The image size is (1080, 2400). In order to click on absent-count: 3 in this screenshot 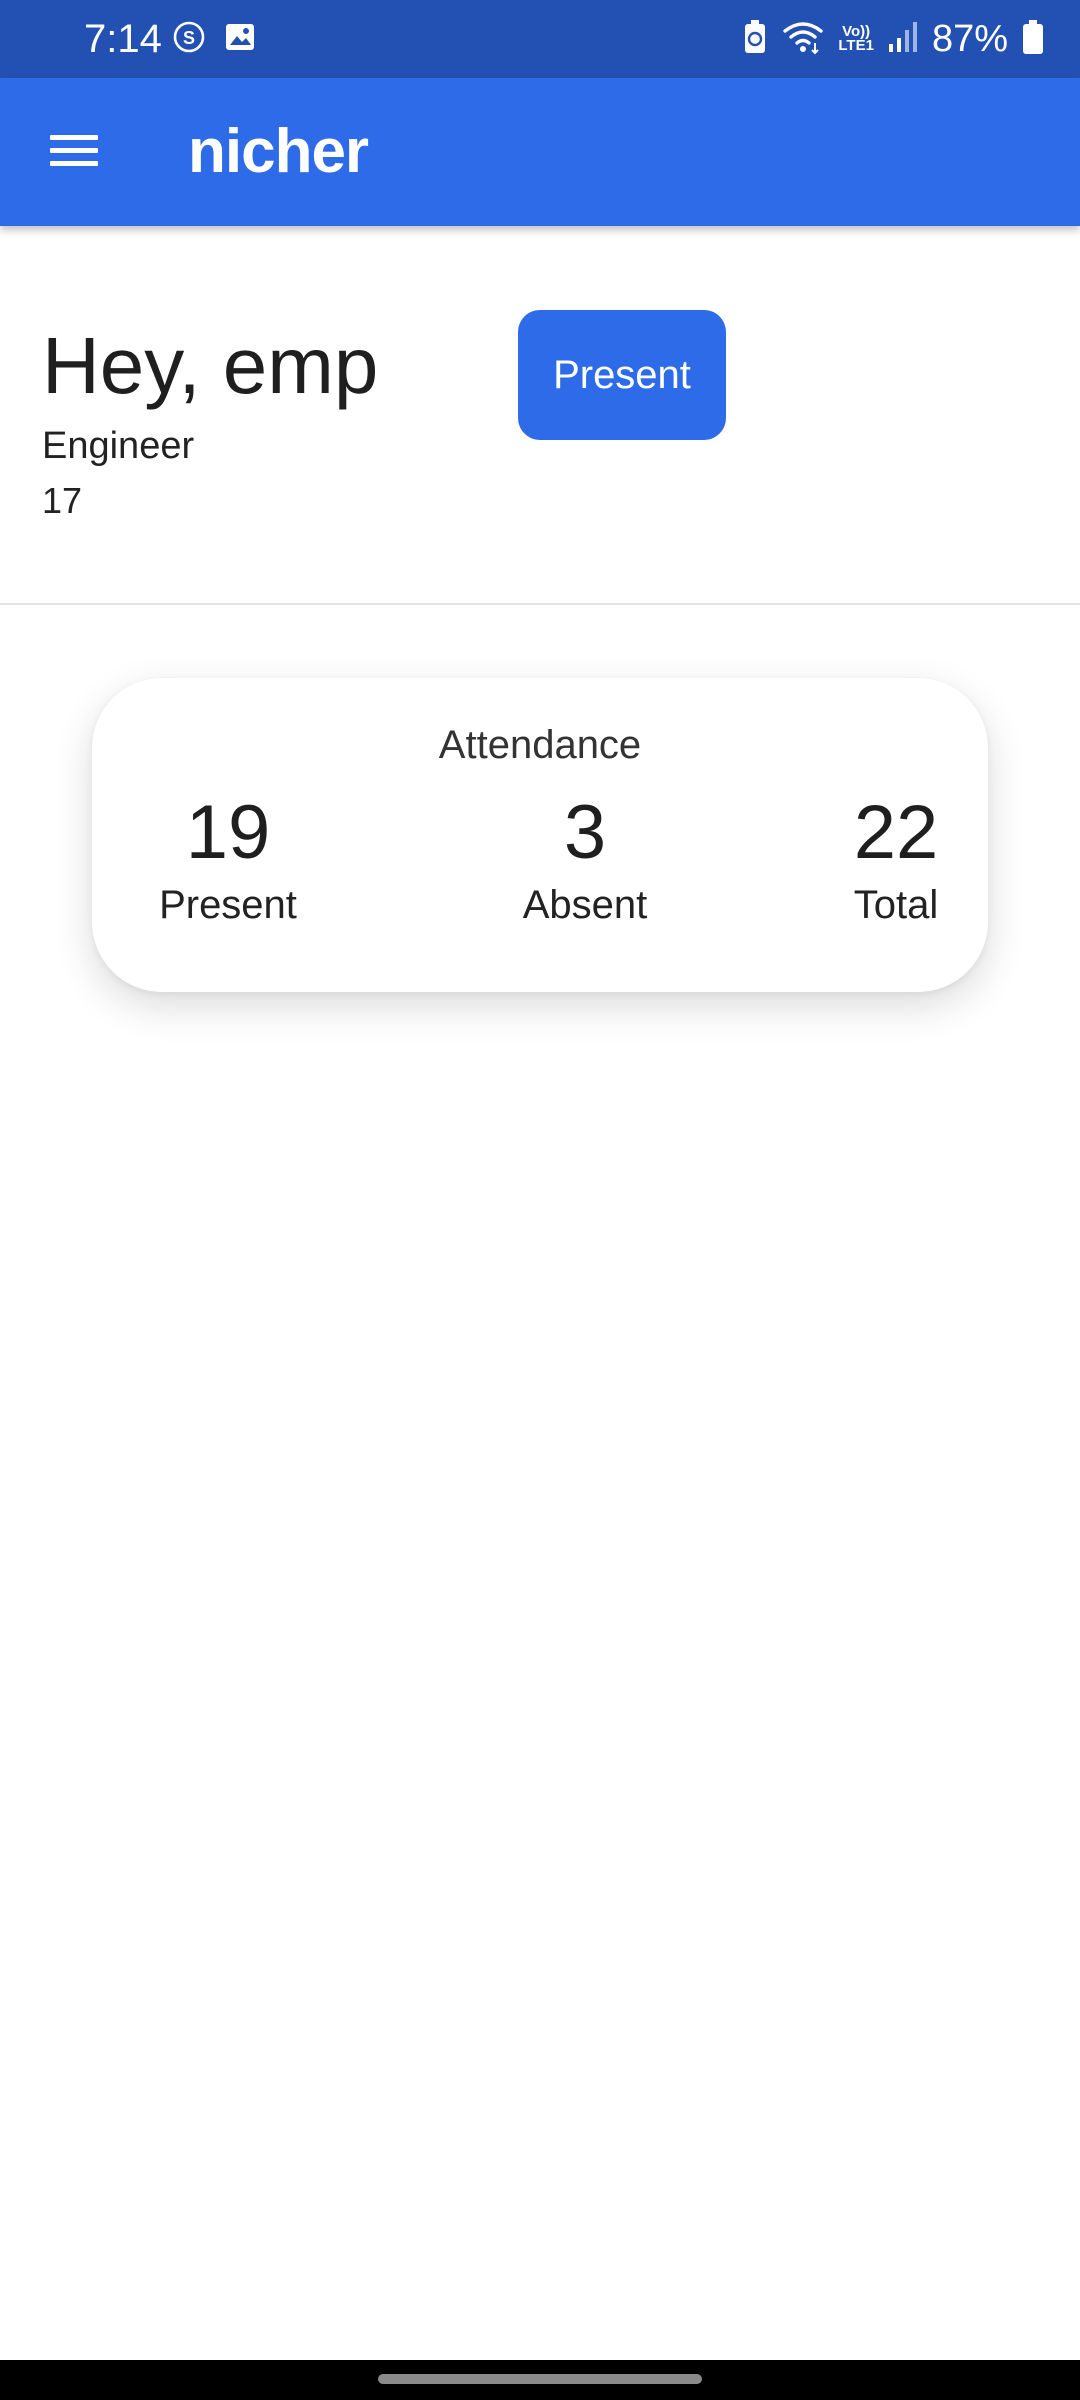, I will do `click(585, 832)`.